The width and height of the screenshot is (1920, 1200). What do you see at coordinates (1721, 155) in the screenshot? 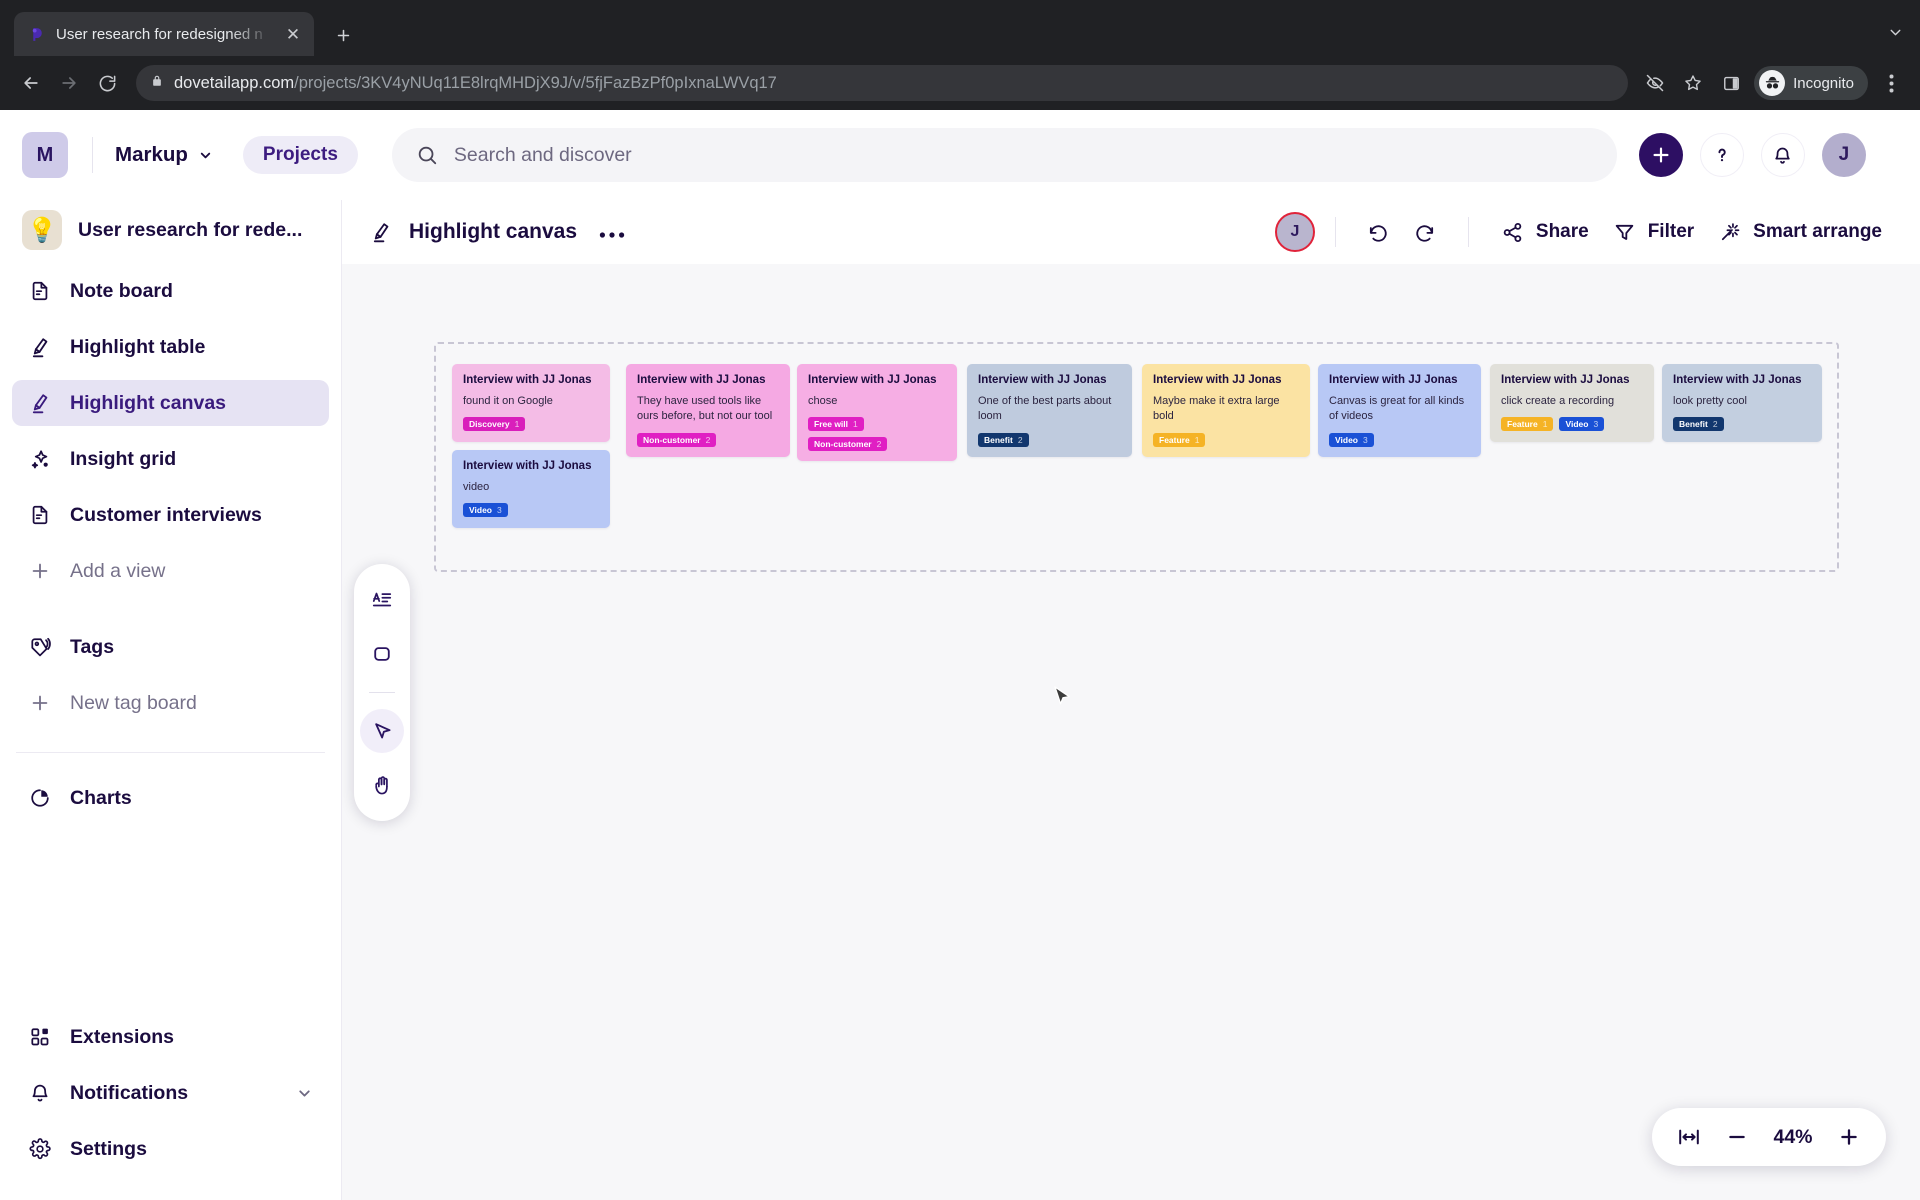
I see `help-button` at bounding box center [1721, 155].